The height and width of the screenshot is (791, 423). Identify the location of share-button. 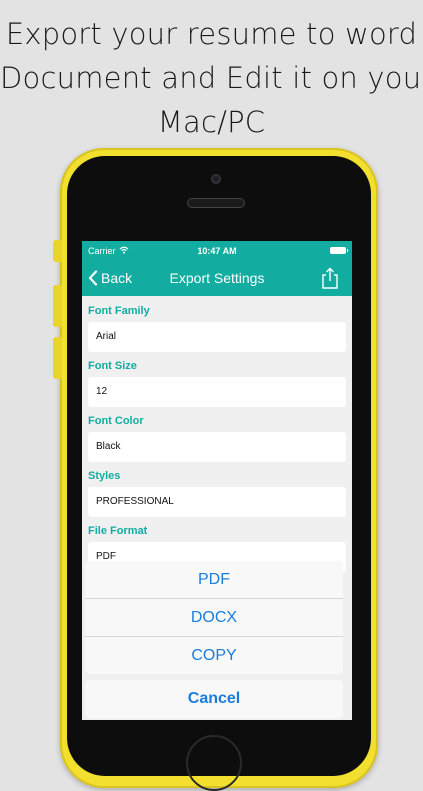
(330, 278).